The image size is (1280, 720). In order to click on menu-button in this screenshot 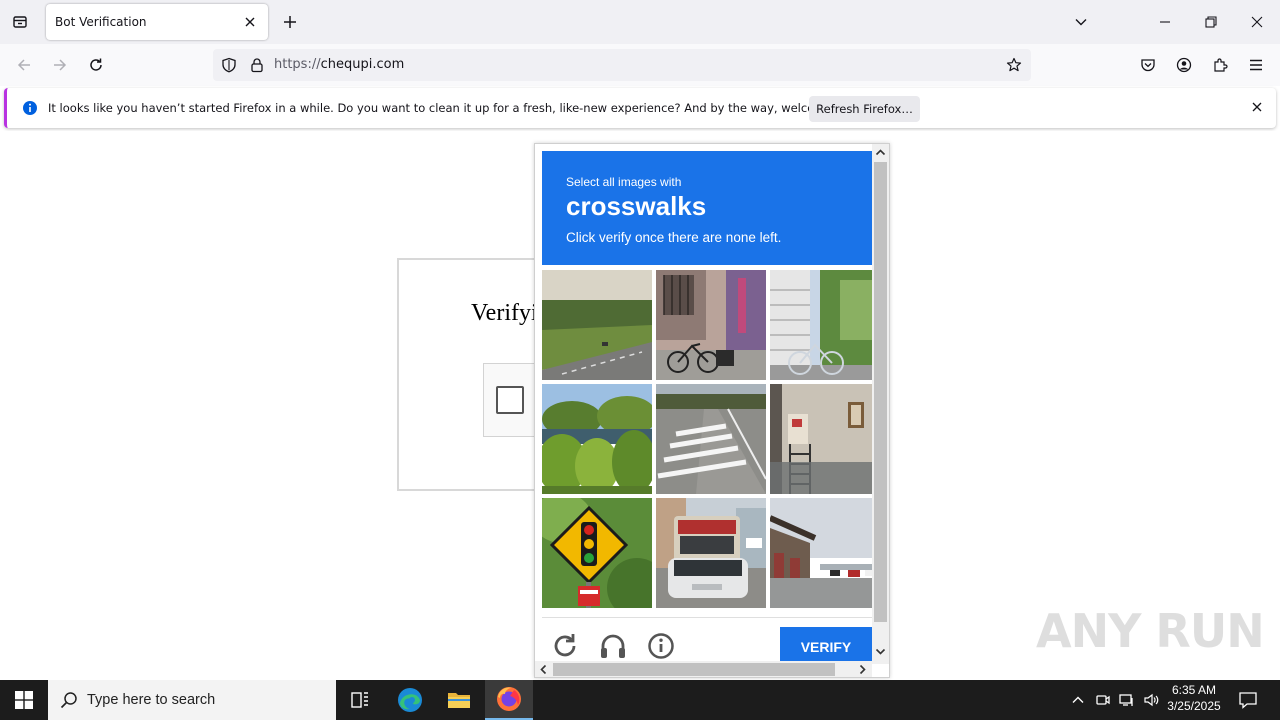, I will do `click(1256, 65)`.